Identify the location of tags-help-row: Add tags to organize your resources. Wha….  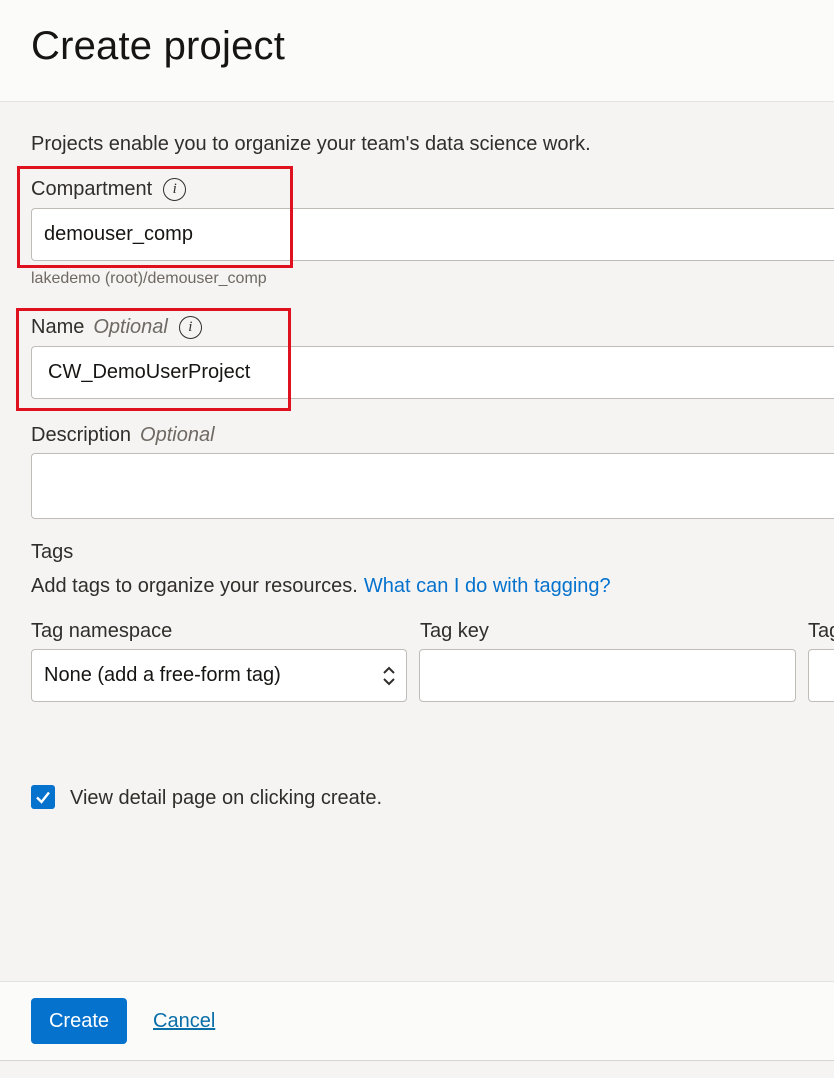
(321, 586).